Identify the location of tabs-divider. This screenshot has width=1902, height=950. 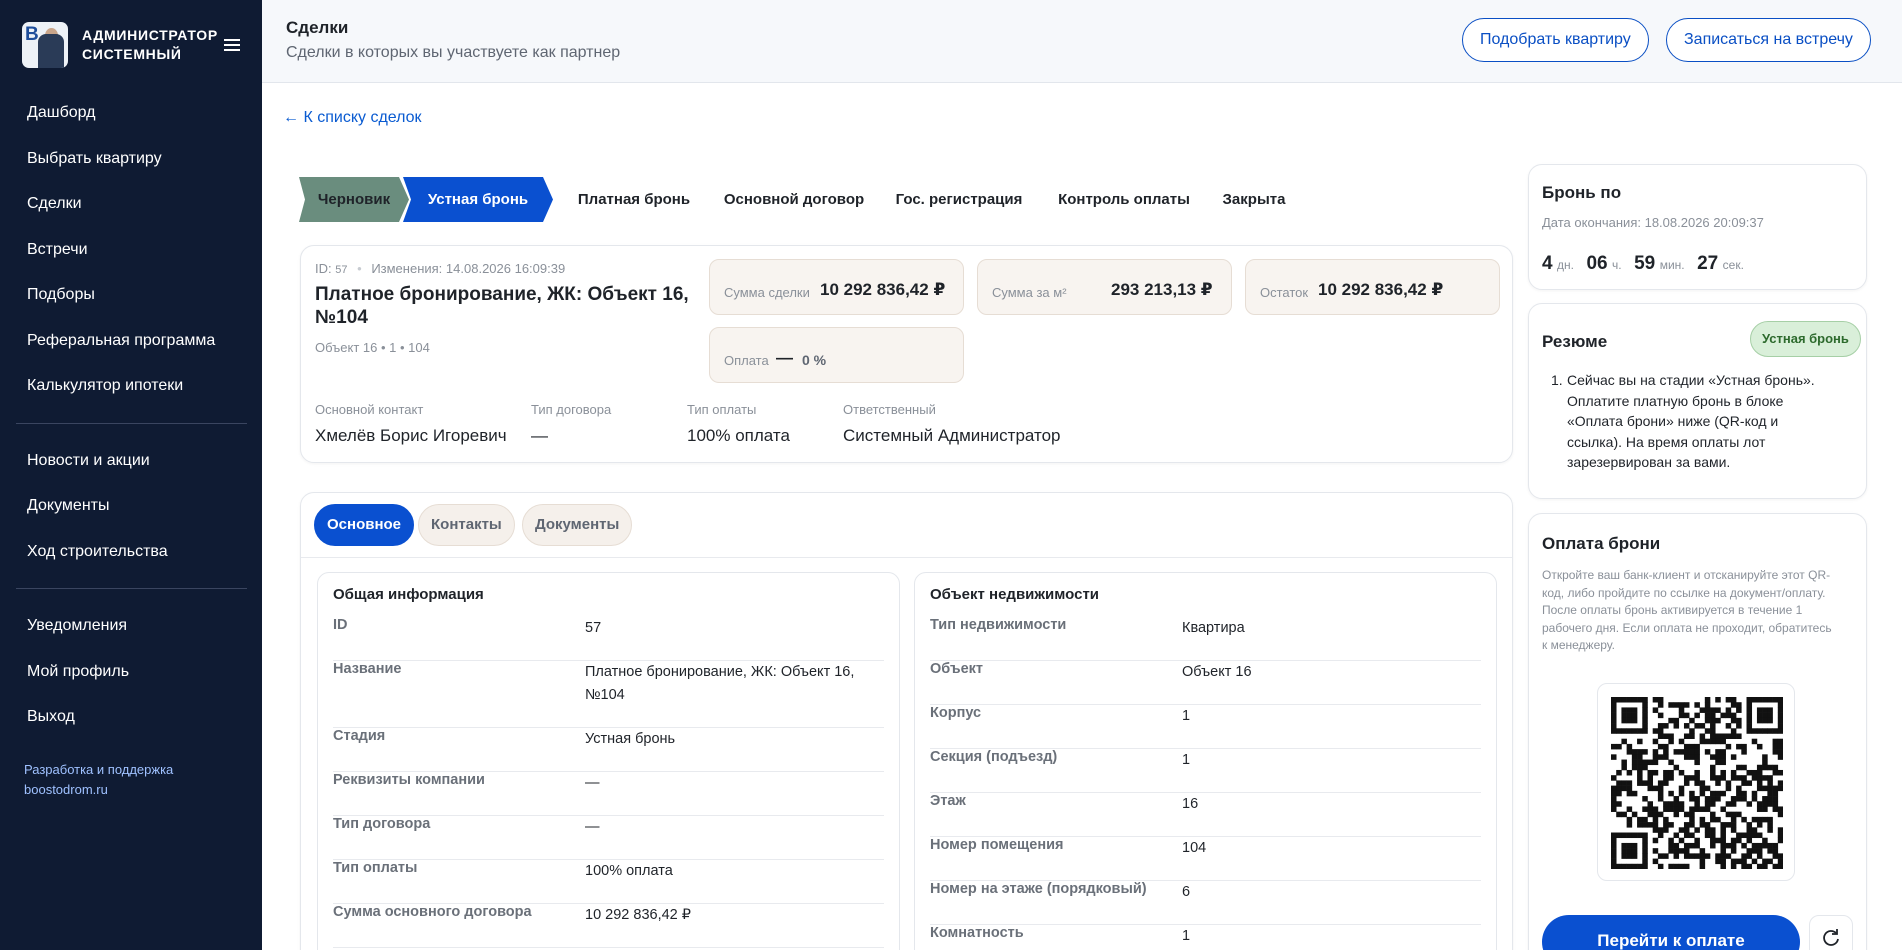
(906, 557).